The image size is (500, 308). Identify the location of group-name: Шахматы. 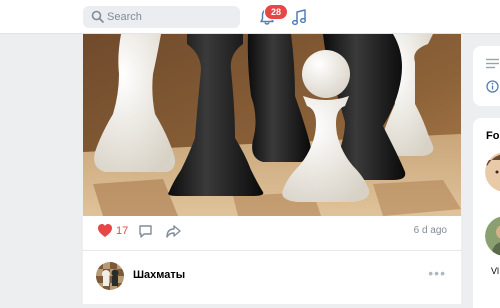
(159, 275).